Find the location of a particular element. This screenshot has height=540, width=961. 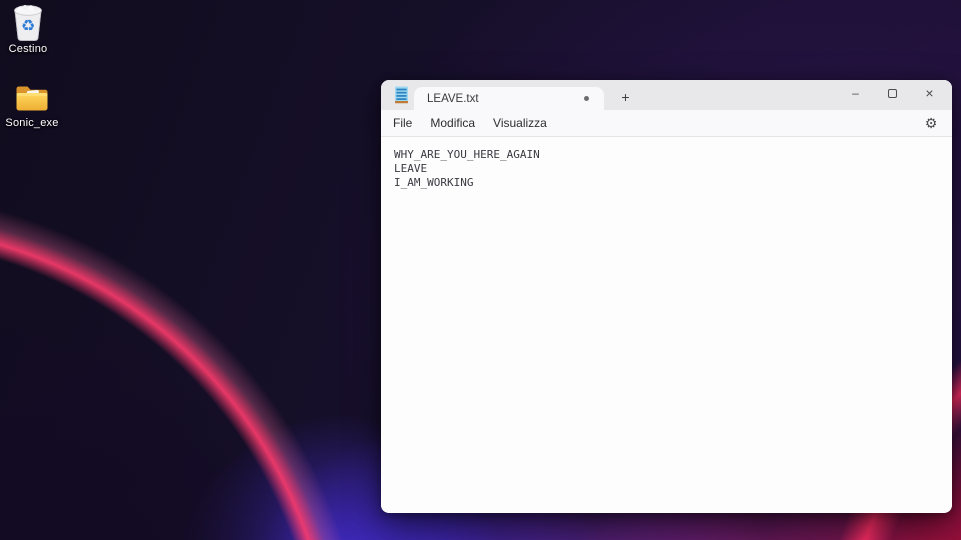

desktop-icon-sonic-exe-folder: Sonic_exe is located at coordinates (32, 104).